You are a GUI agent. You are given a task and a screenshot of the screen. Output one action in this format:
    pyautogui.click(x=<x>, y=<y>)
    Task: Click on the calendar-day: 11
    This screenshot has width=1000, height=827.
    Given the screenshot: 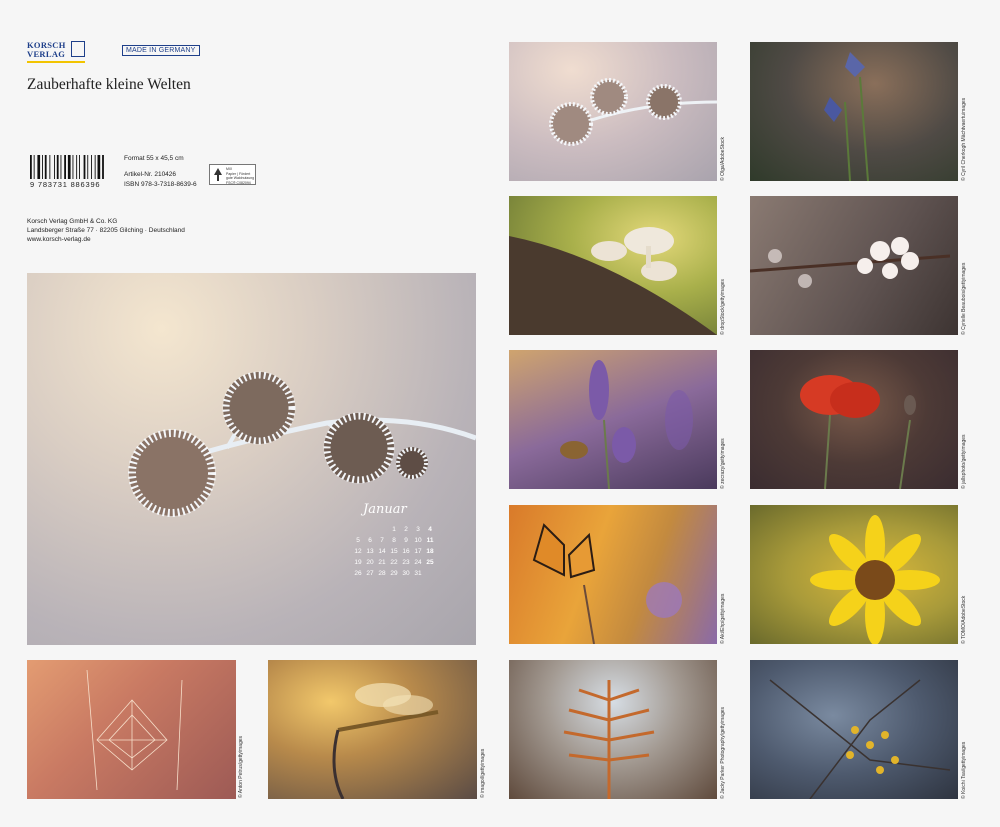 What is the action you would take?
    pyautogui.click(x=430, y=540)
    